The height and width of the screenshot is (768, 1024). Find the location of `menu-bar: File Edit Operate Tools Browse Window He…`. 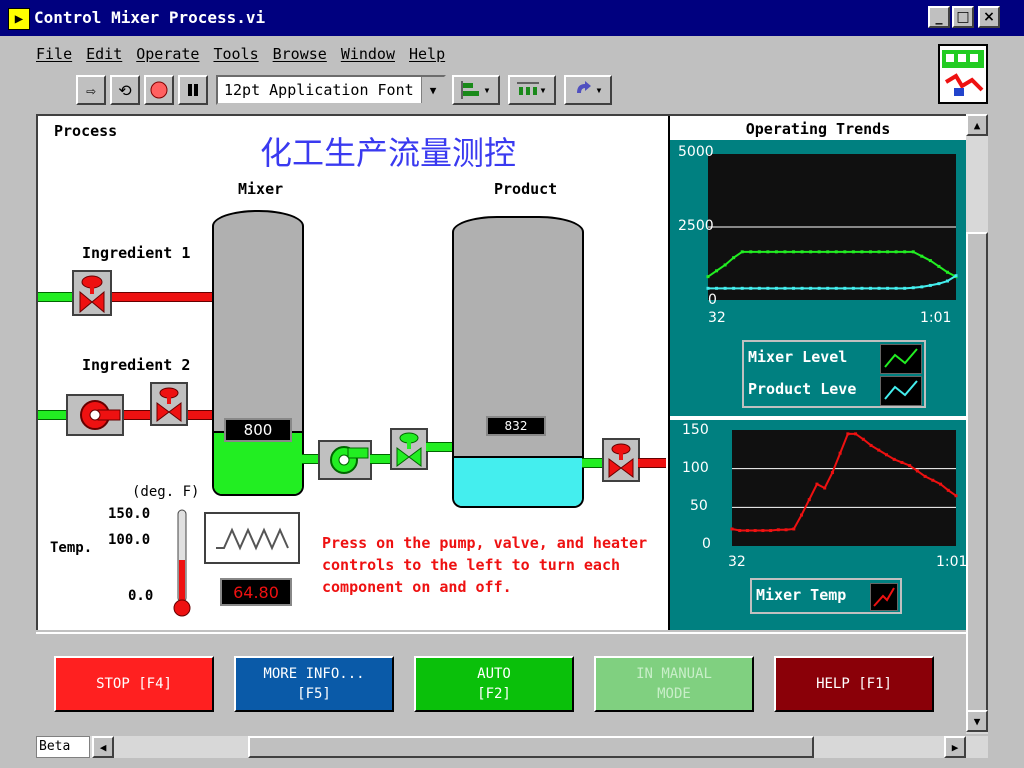

menu-bar: File Edit Operate Tools Browse Window He… is located at coordinates (247, 54).